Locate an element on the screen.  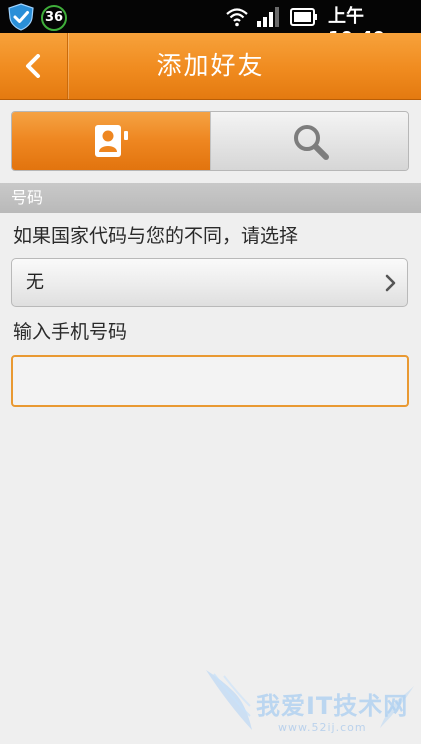
app-header: 添加好友 is located at coordinates (210, 66).